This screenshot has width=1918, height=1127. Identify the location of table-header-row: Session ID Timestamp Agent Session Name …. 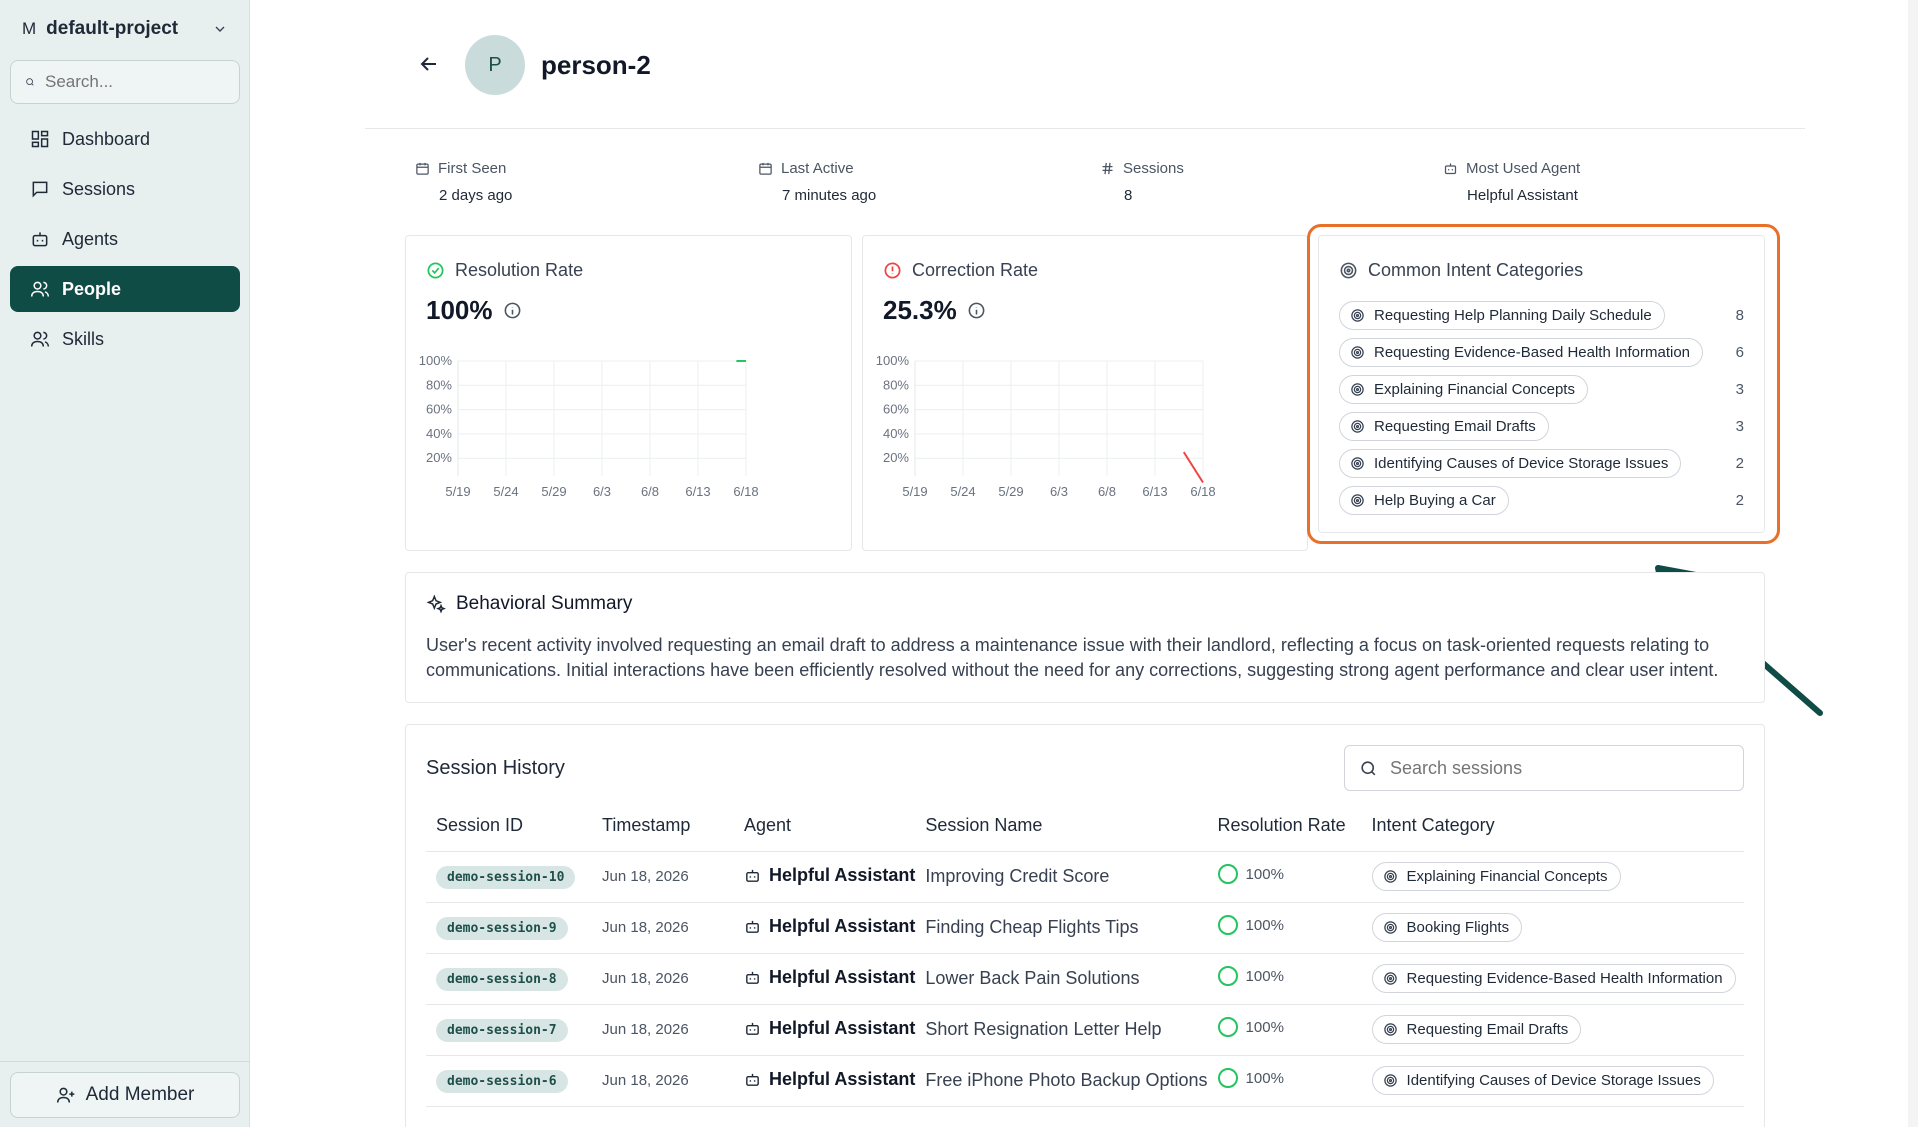
(1085, 826).